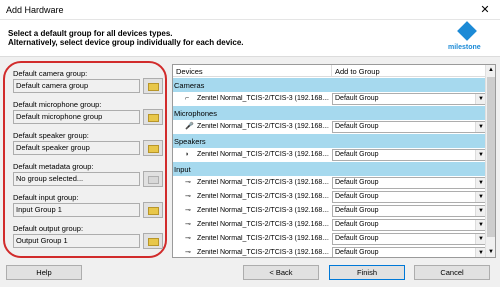 The image size is (500, 287). Describe the element at coordinates (491, 157) in the screenshot. I see `scroll-thumb` at that location.